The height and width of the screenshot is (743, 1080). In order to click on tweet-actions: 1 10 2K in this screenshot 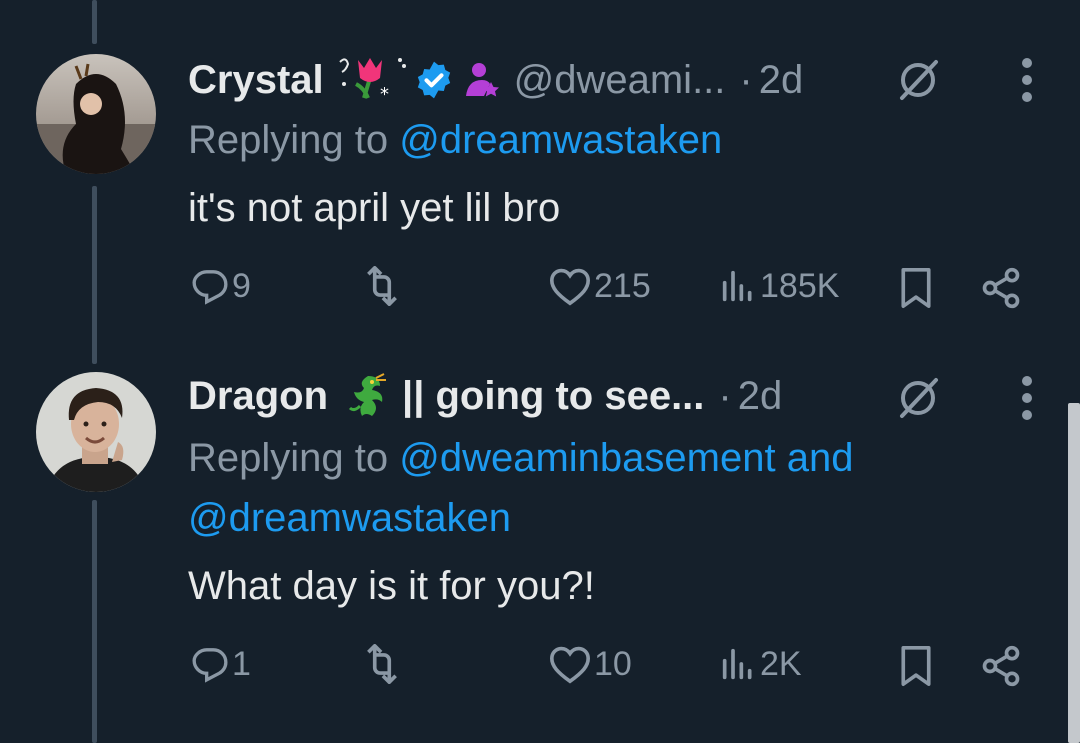, I will do `click(540, 669)`.